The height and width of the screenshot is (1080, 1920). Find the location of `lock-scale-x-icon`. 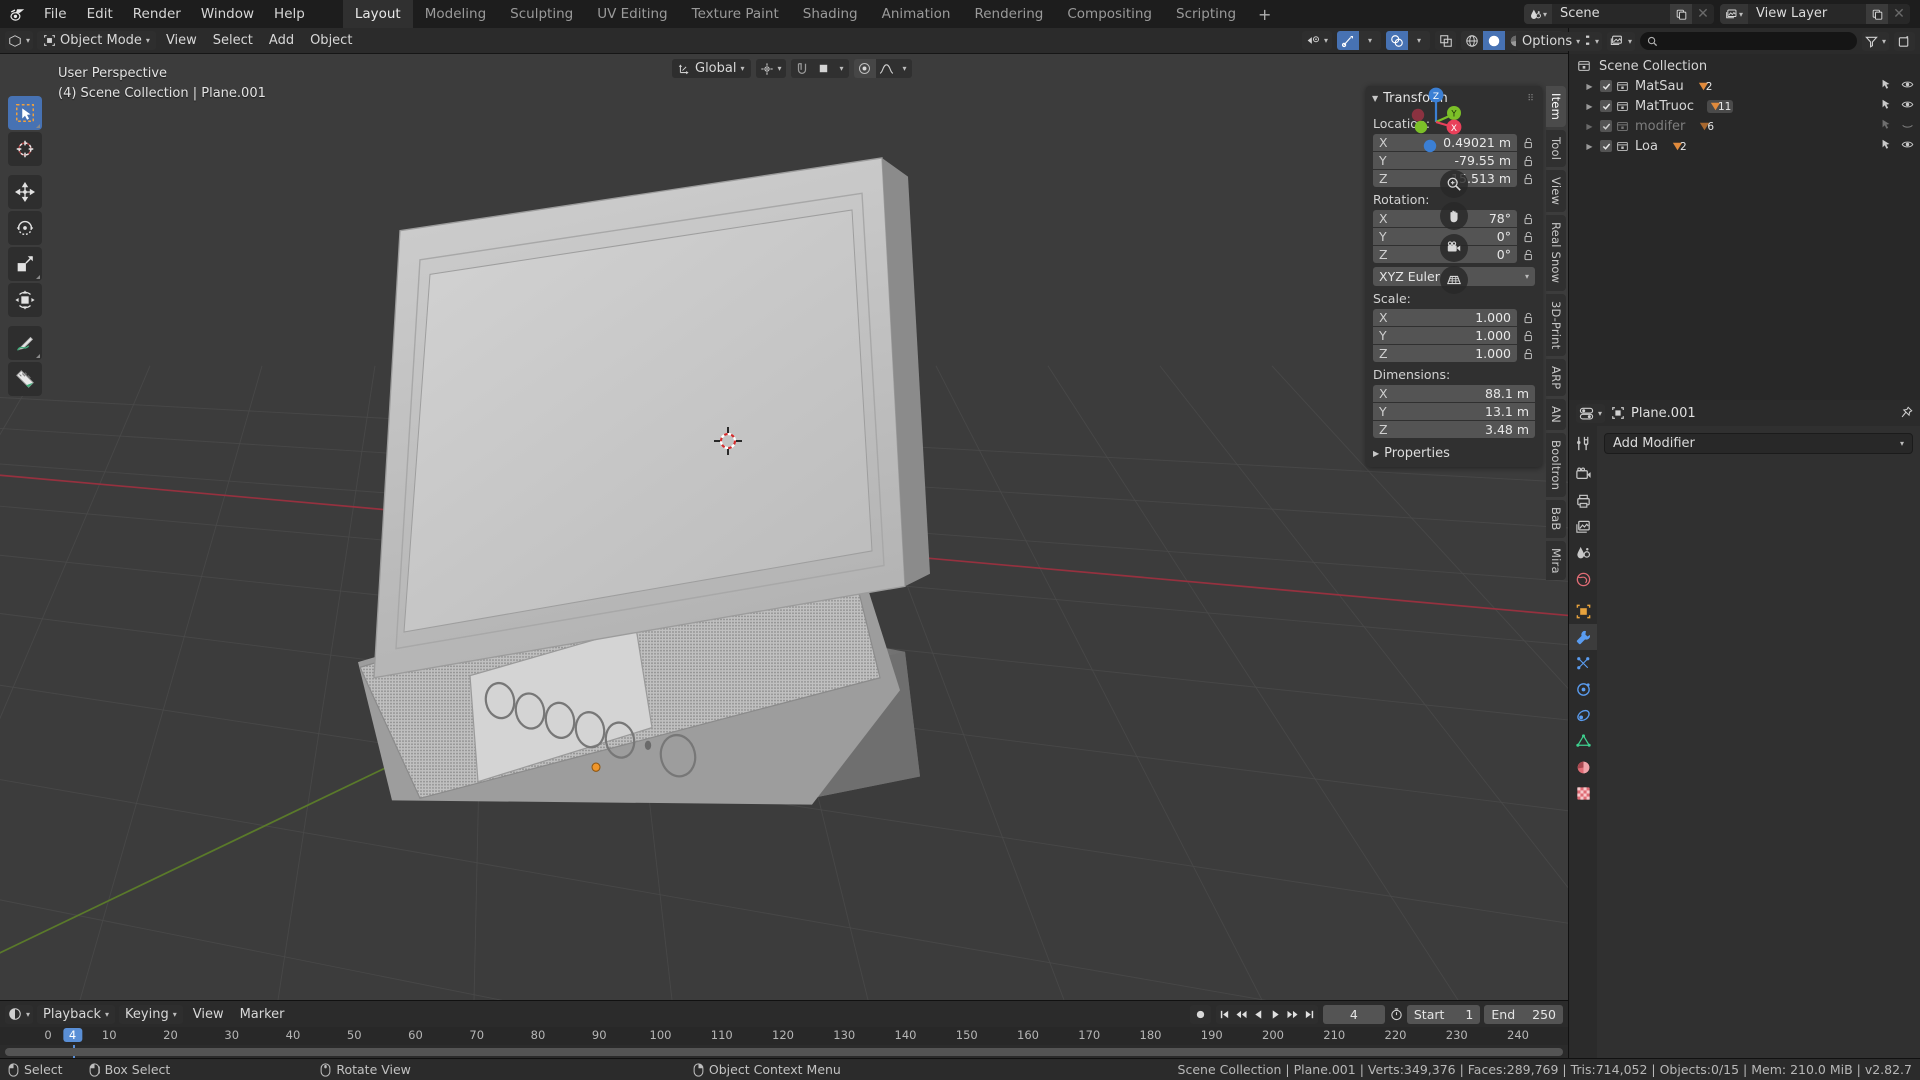

lock-scale-x-icon is located at coordinates (1528, 318).